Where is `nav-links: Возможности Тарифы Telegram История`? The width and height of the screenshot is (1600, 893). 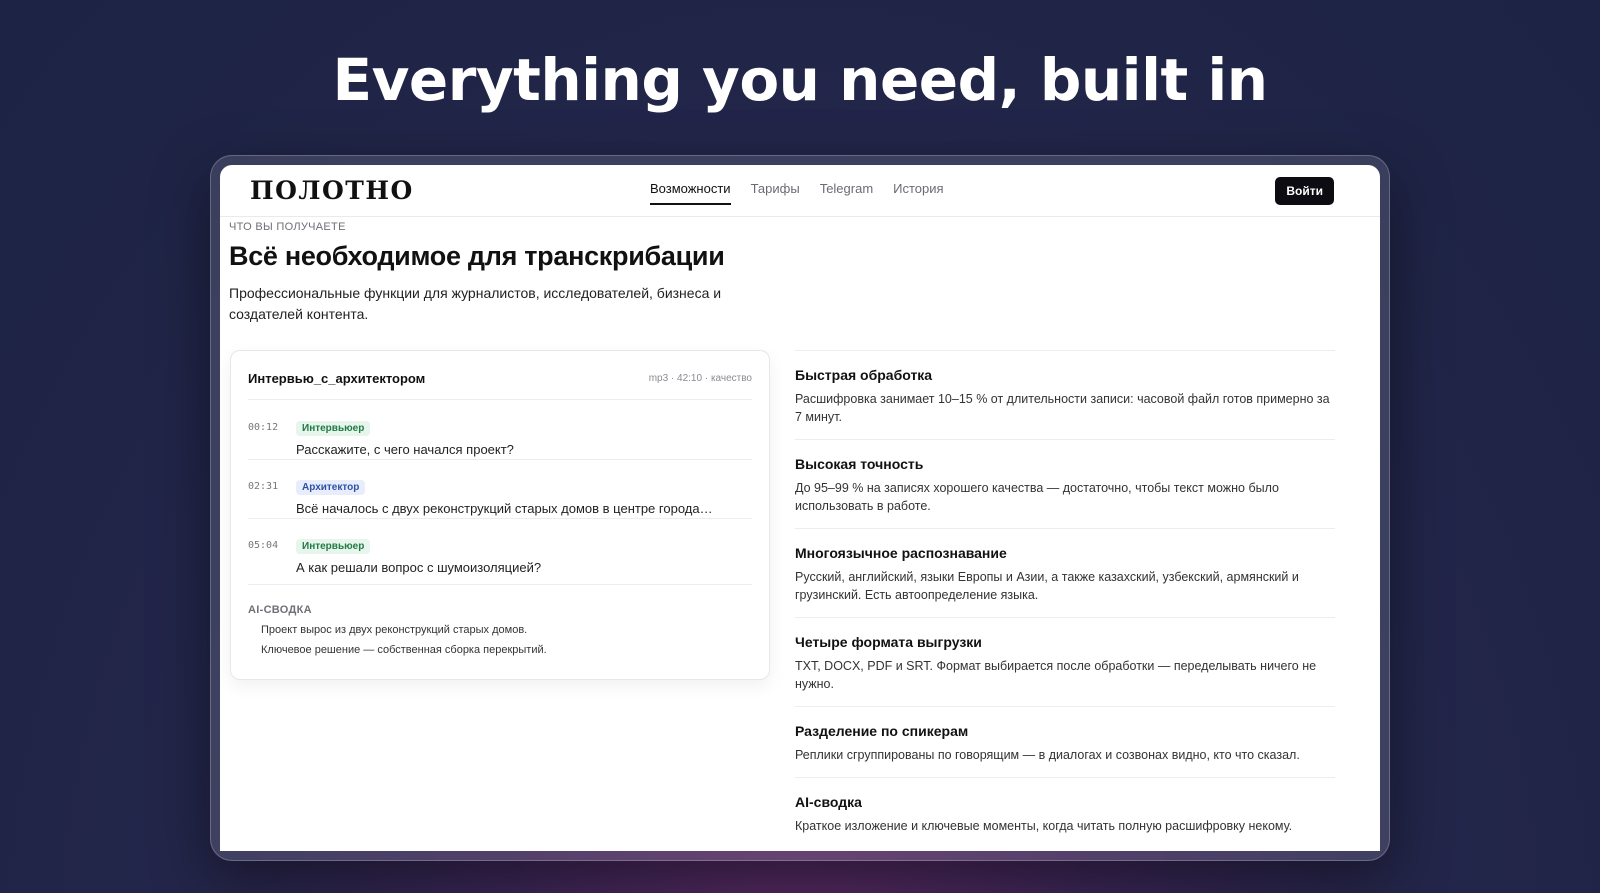 nav-links: Возможности Тарифы Telegram История is located at coordinates (797, 193).